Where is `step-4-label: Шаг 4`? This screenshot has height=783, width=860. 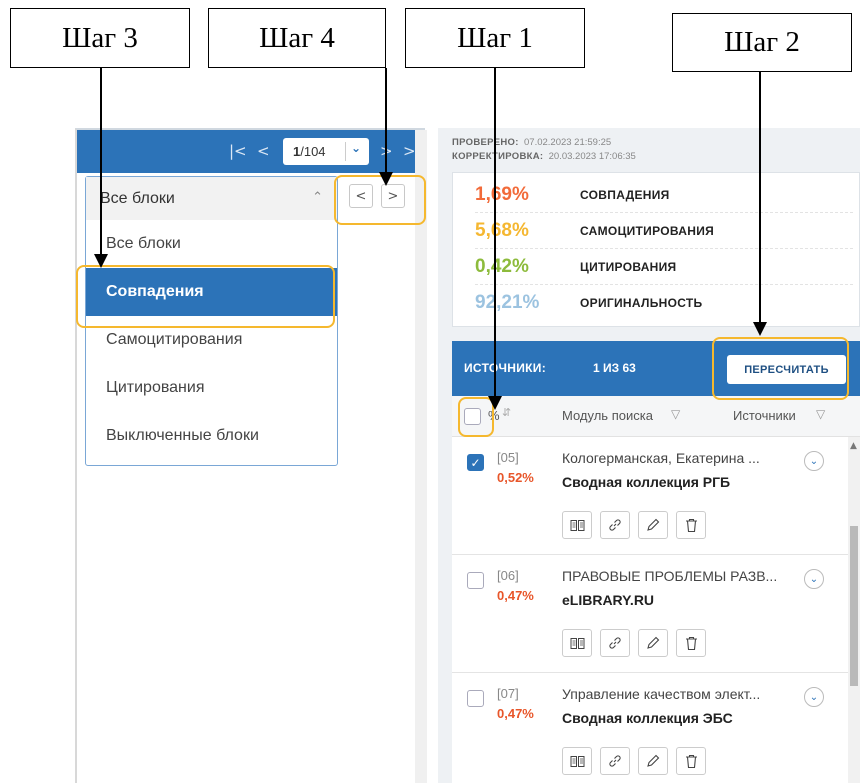
step-4-label: Шаг 4 is located at coordinates (297, 38).